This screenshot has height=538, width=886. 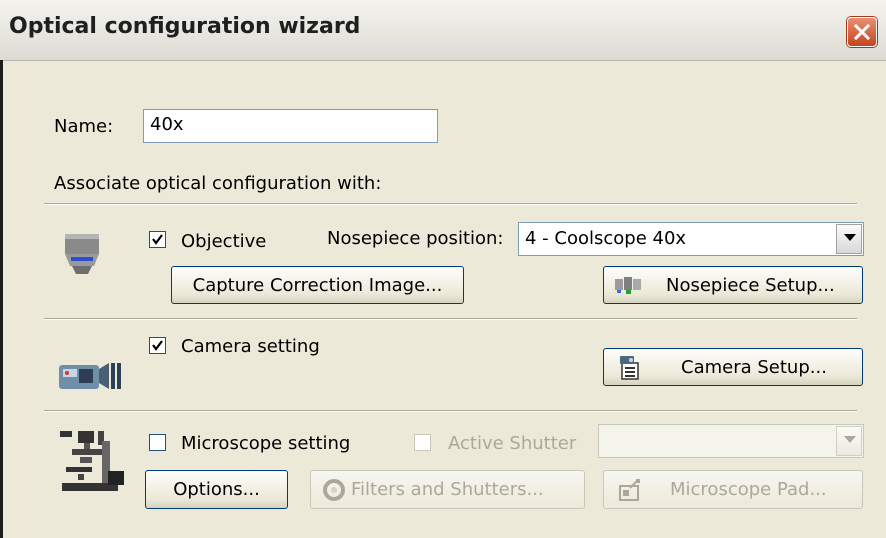 What do you see at coordinates (157, 442) in the screenshot?
I see `microscope-setting-checkbox` at bounding box center [157, 442].